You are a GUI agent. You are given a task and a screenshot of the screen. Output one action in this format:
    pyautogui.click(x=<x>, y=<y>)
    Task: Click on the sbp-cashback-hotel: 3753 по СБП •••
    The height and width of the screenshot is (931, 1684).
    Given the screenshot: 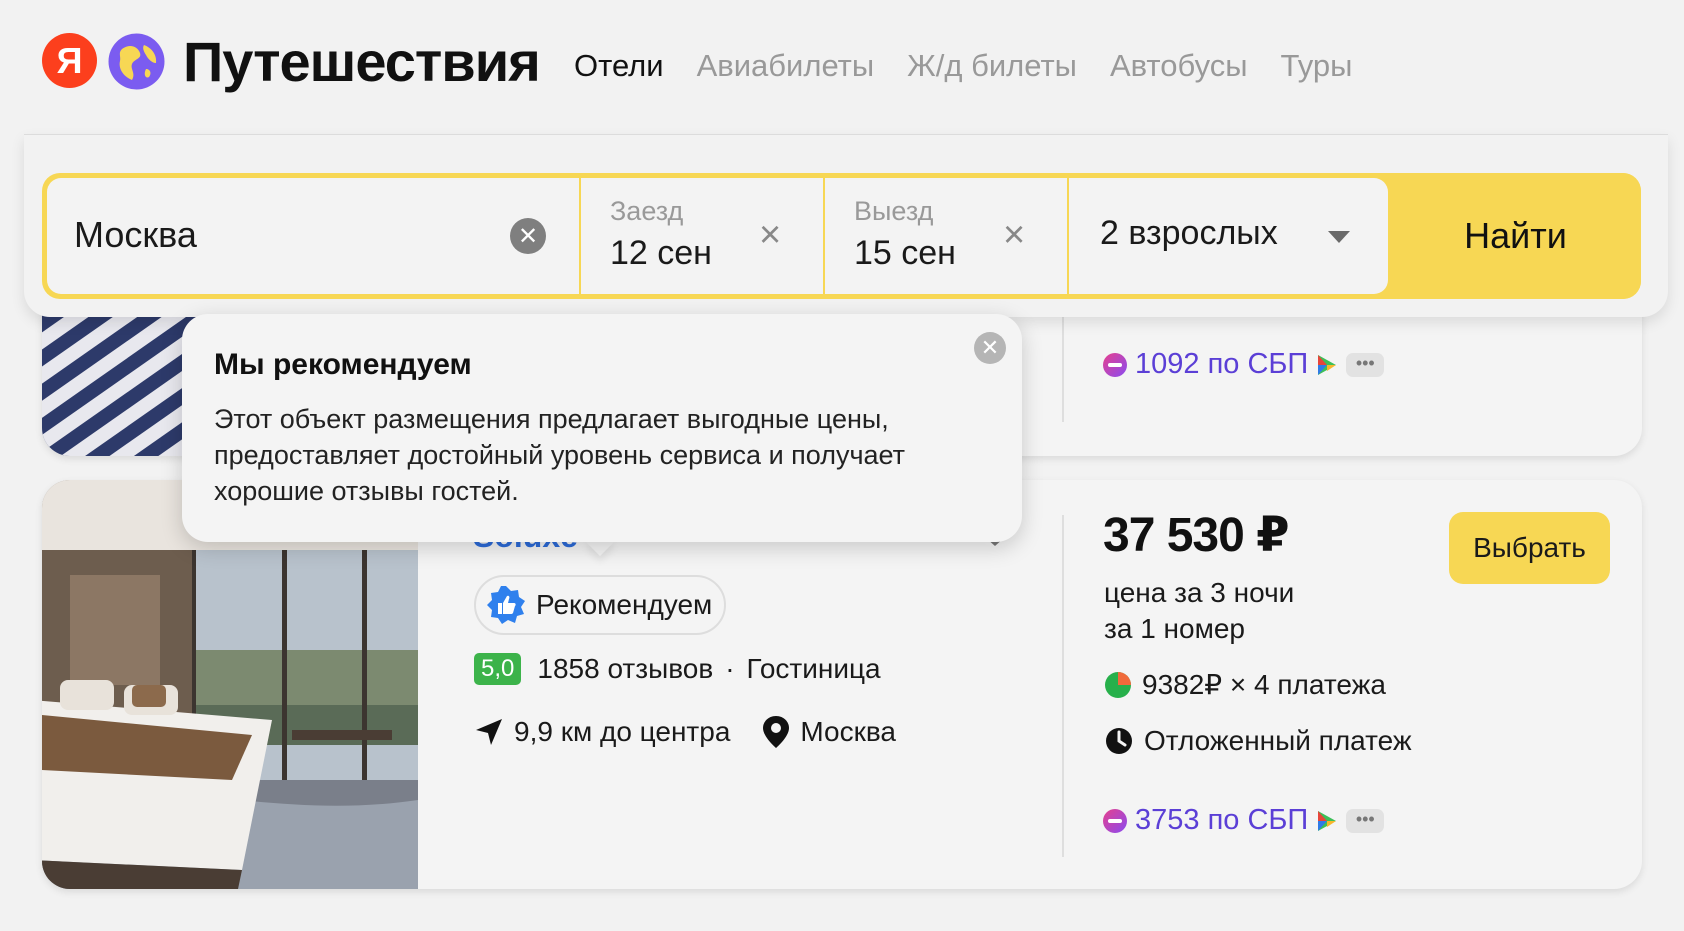 What is the action you would take?
    pyautogui.click(x=1244, y=820)
    